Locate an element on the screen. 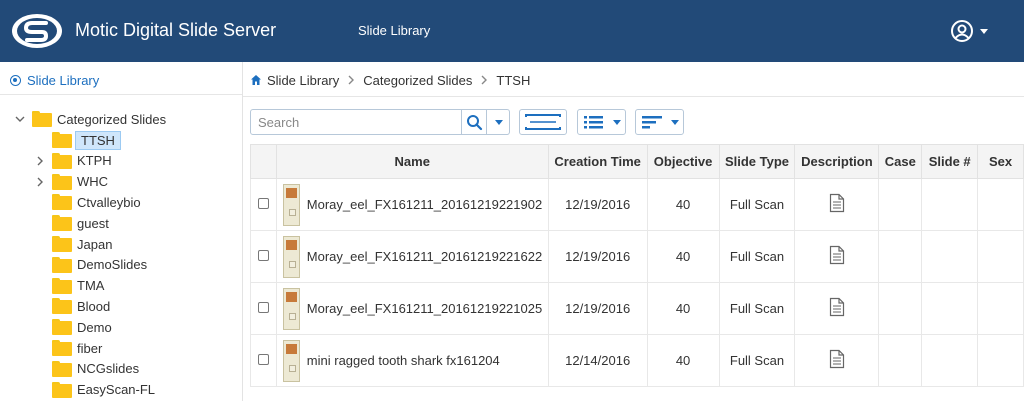  tree-node-whc: WHC is located at coordinates (71, 182).